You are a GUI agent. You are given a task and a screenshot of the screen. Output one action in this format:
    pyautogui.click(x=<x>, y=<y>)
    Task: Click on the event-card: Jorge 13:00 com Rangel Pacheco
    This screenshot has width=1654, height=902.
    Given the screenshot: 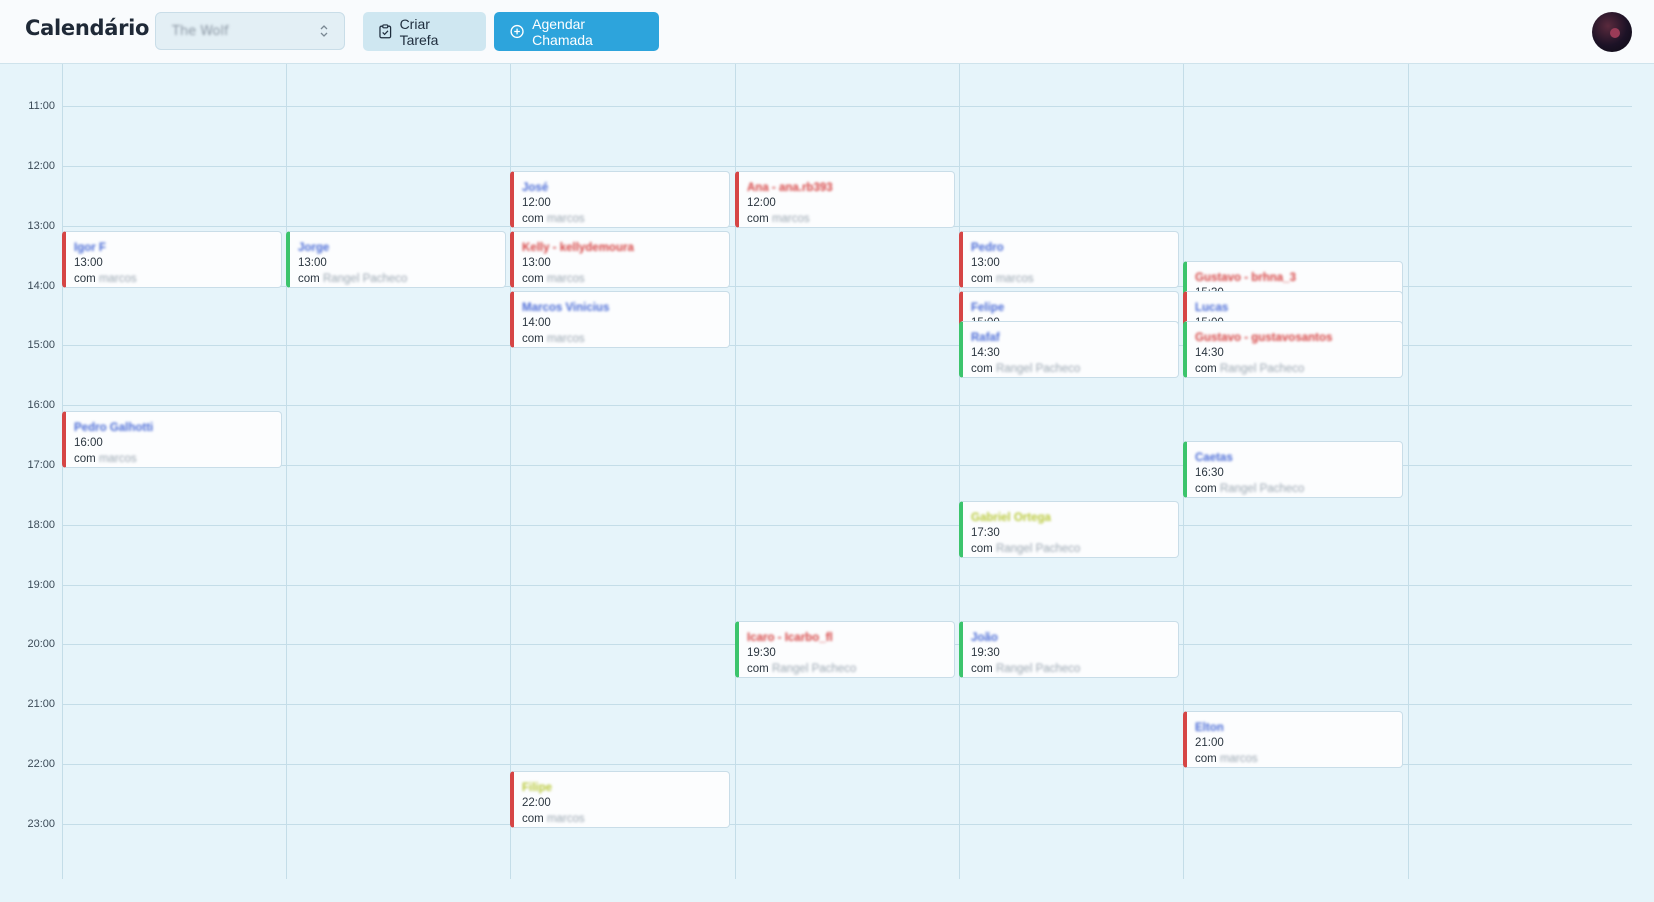 What is the action you would take?
    pyautogui.click(x=396, y=259)
    